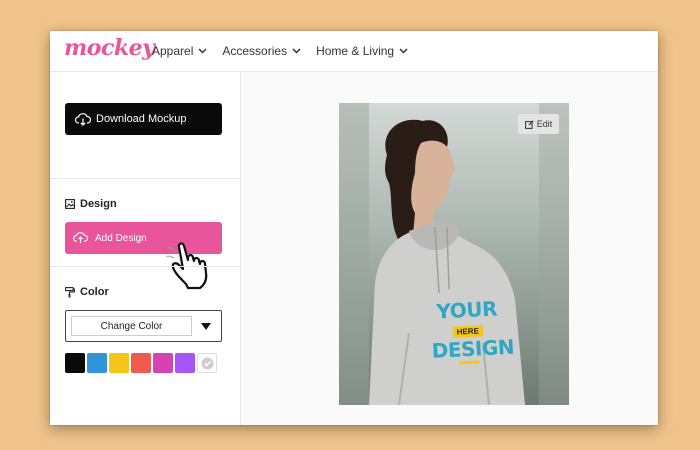 The image size is (700, 450). I want to click on color-swatch-black, so click(75, 363).